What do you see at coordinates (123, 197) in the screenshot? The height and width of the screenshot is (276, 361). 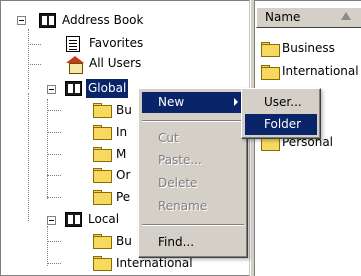 I see `tree-node-label: Pe` at bounding box center [123, 197].